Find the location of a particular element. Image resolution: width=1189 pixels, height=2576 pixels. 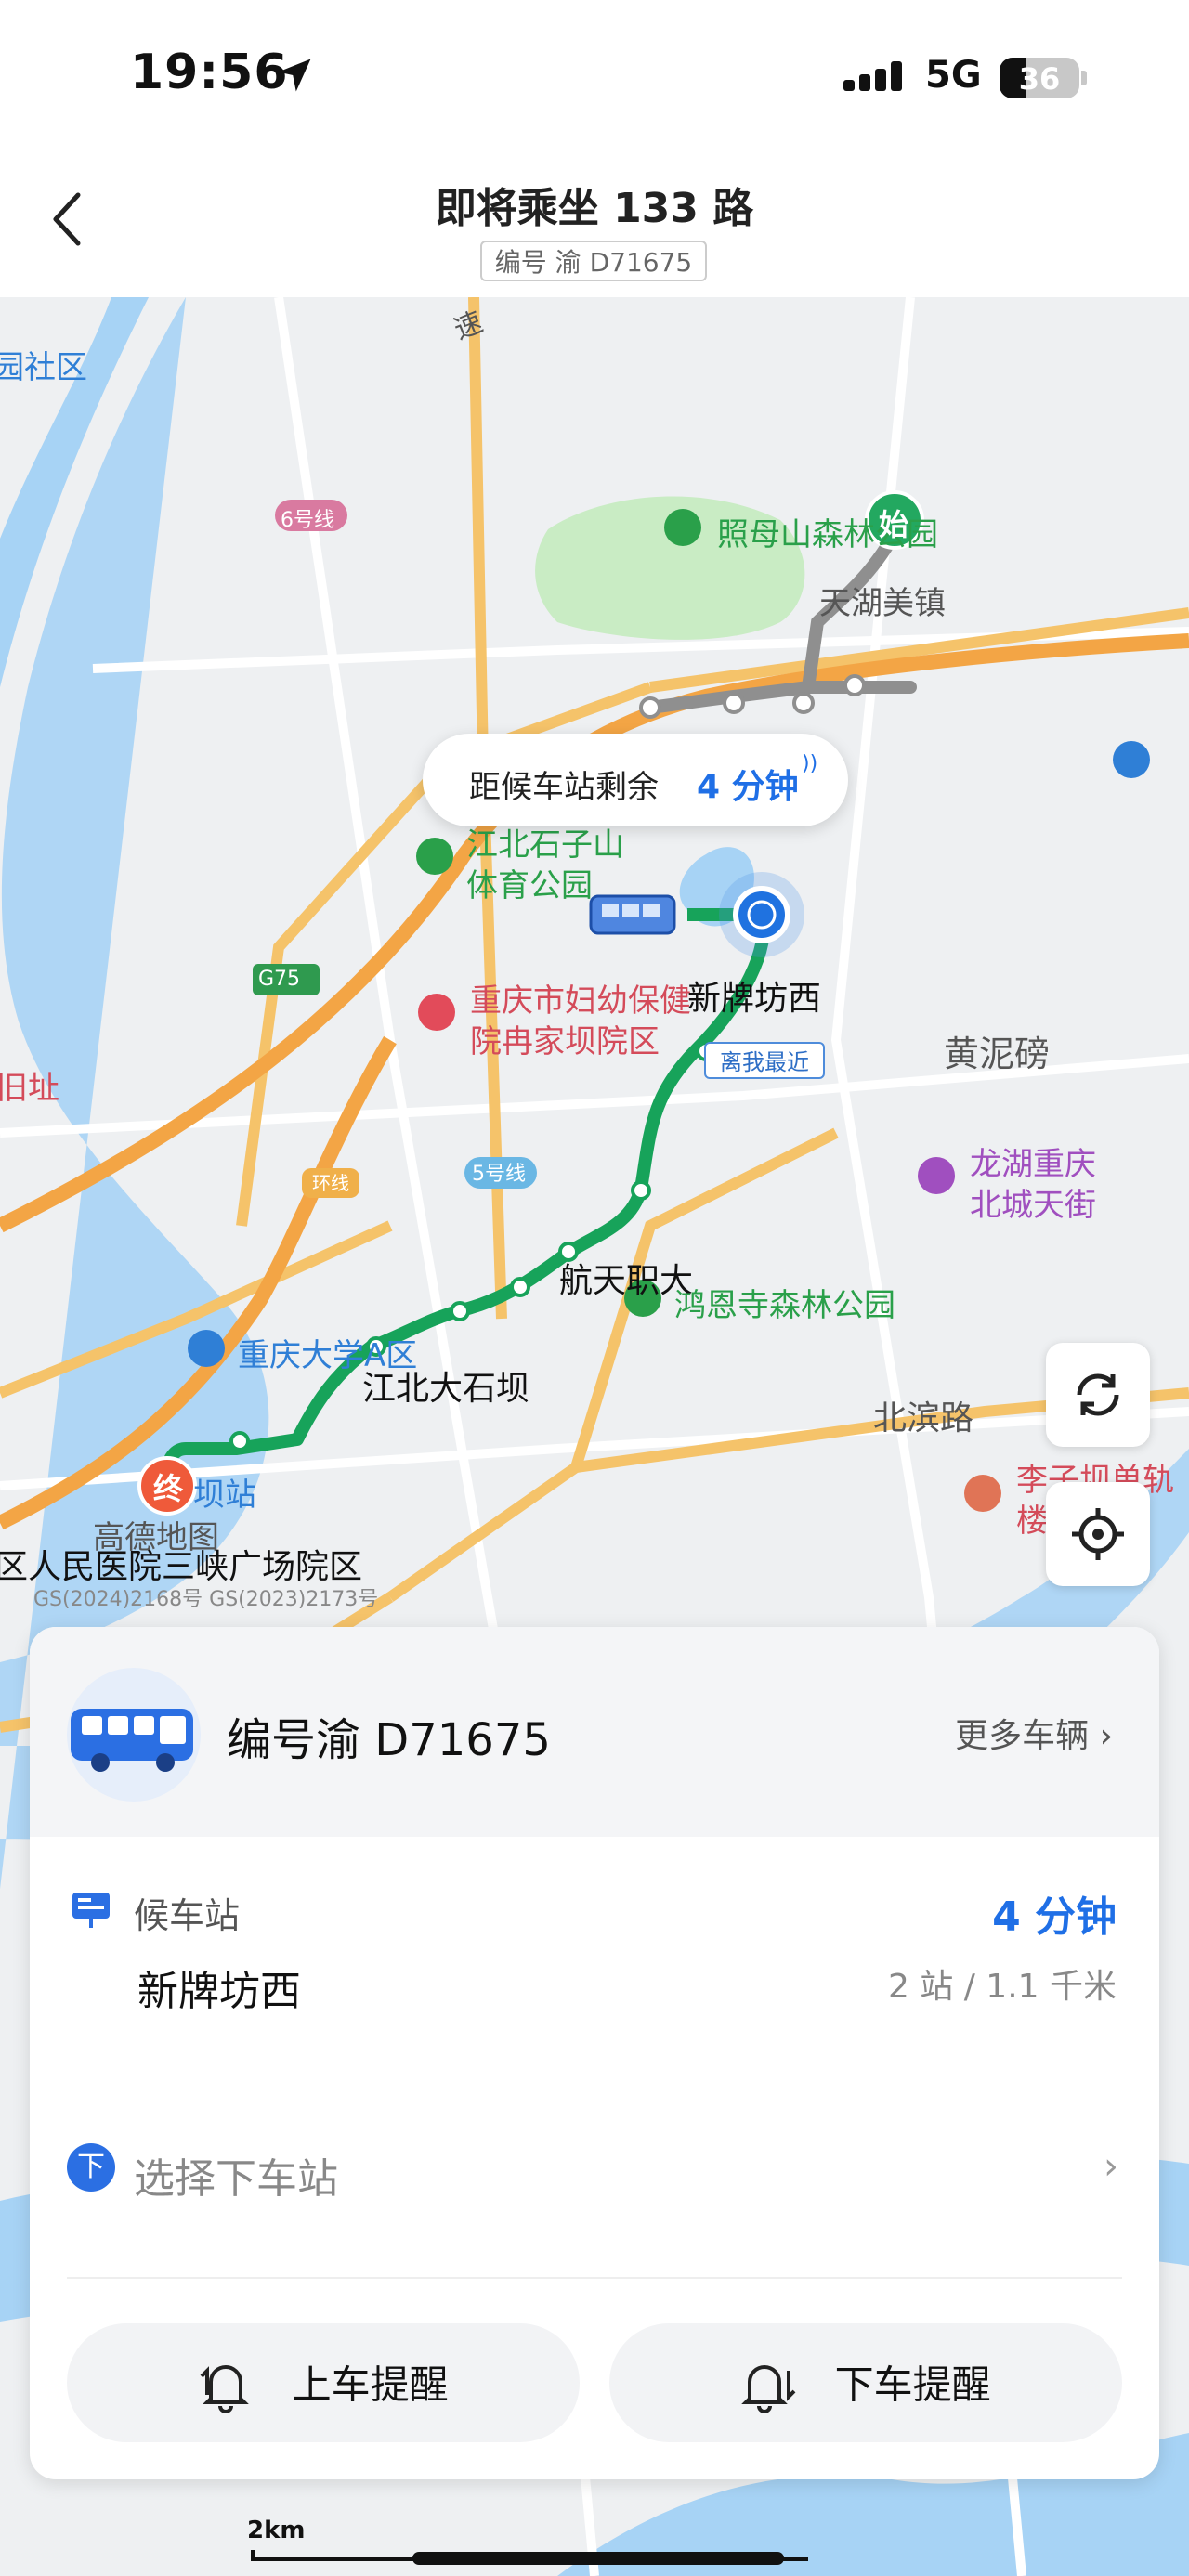

status-bar: 19:56 5G 36 is located at coordinates (594, 79).